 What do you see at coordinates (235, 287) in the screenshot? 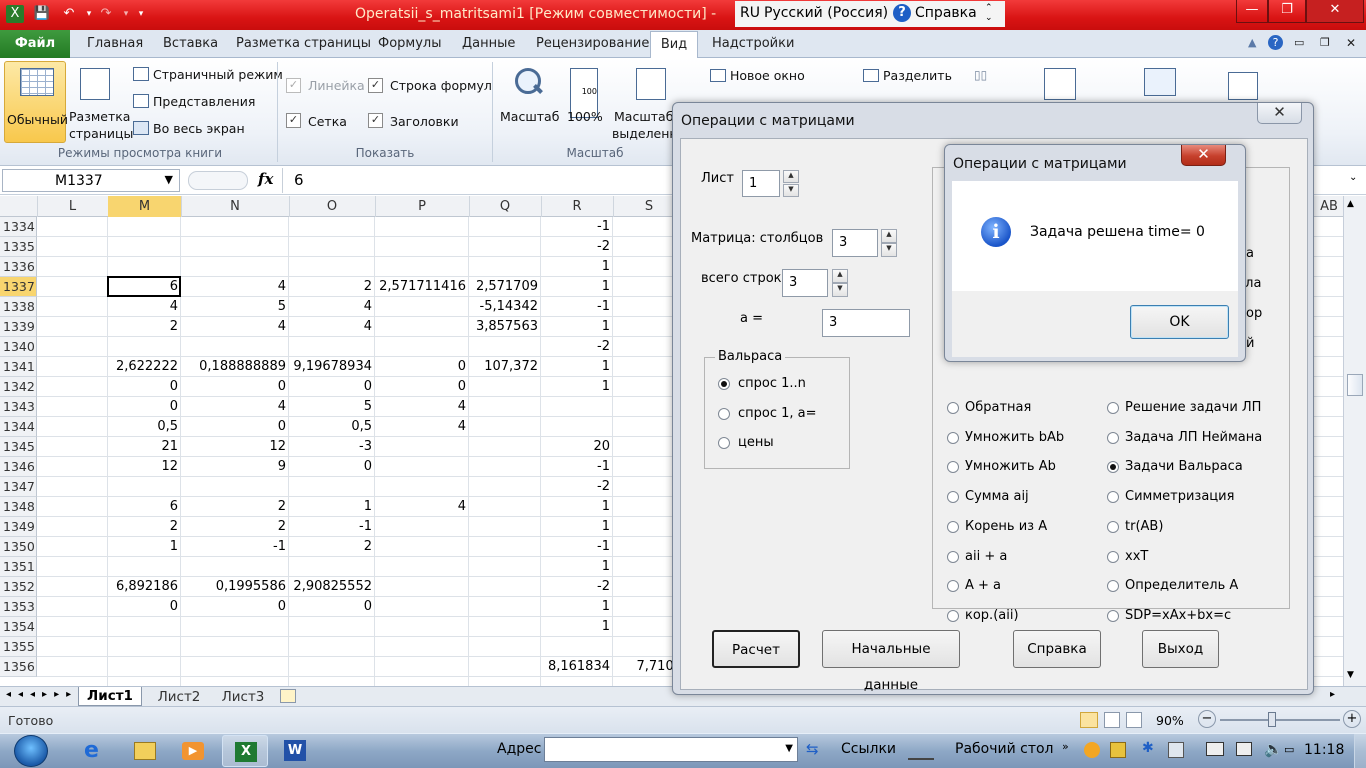
I see `cell-n1337: 4` at bounding box center [235, 287].